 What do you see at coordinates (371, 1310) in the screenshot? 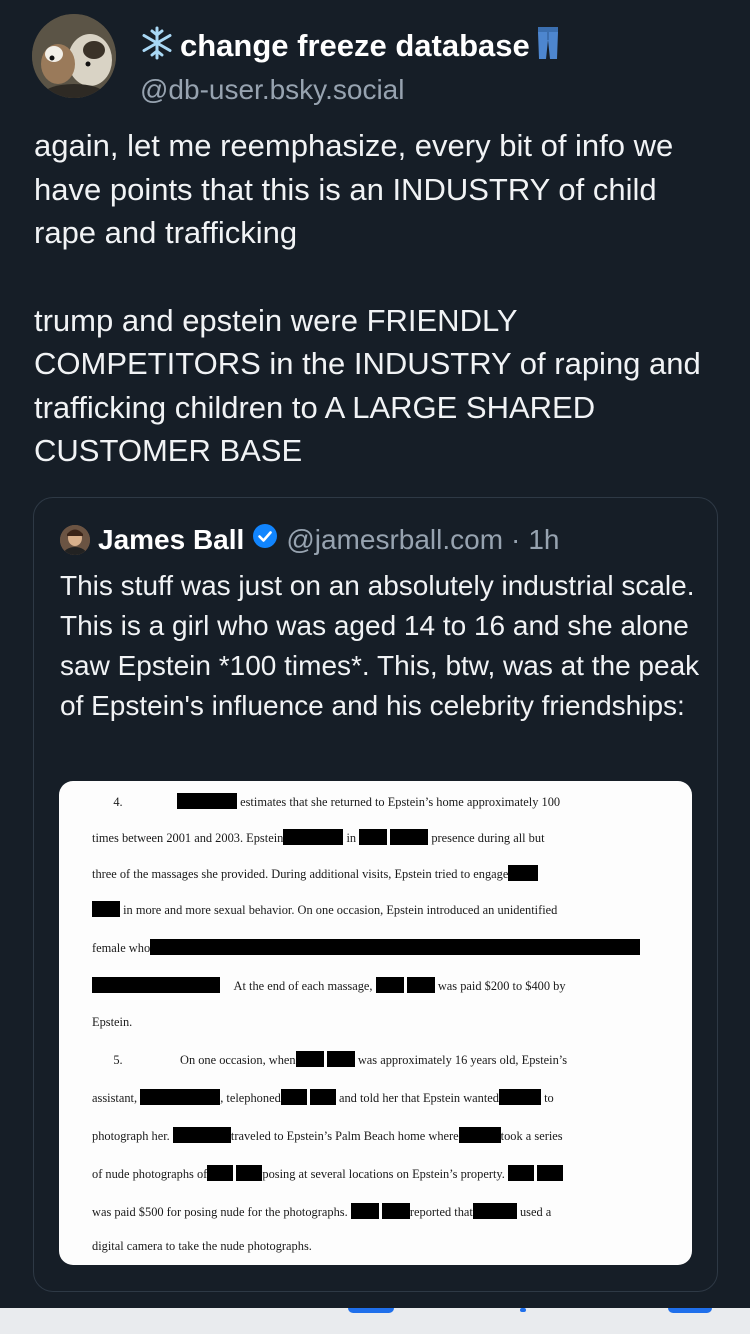
I see `tab-indicator-search` at bounding box center [371, 1310].